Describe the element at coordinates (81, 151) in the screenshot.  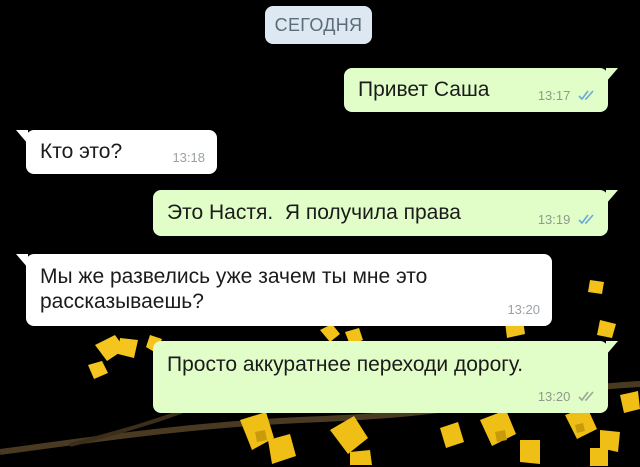
I see `message-text: Кто это?` at that location.